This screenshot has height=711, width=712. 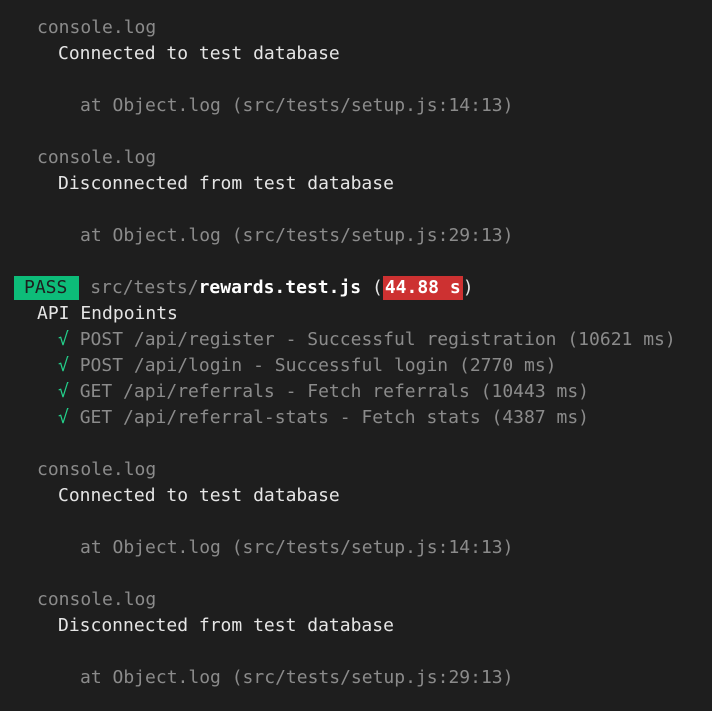 I want to click on test-result-line: PASS src/tests/rewards.test.js (44.88 s), so click(x=244, y=288).